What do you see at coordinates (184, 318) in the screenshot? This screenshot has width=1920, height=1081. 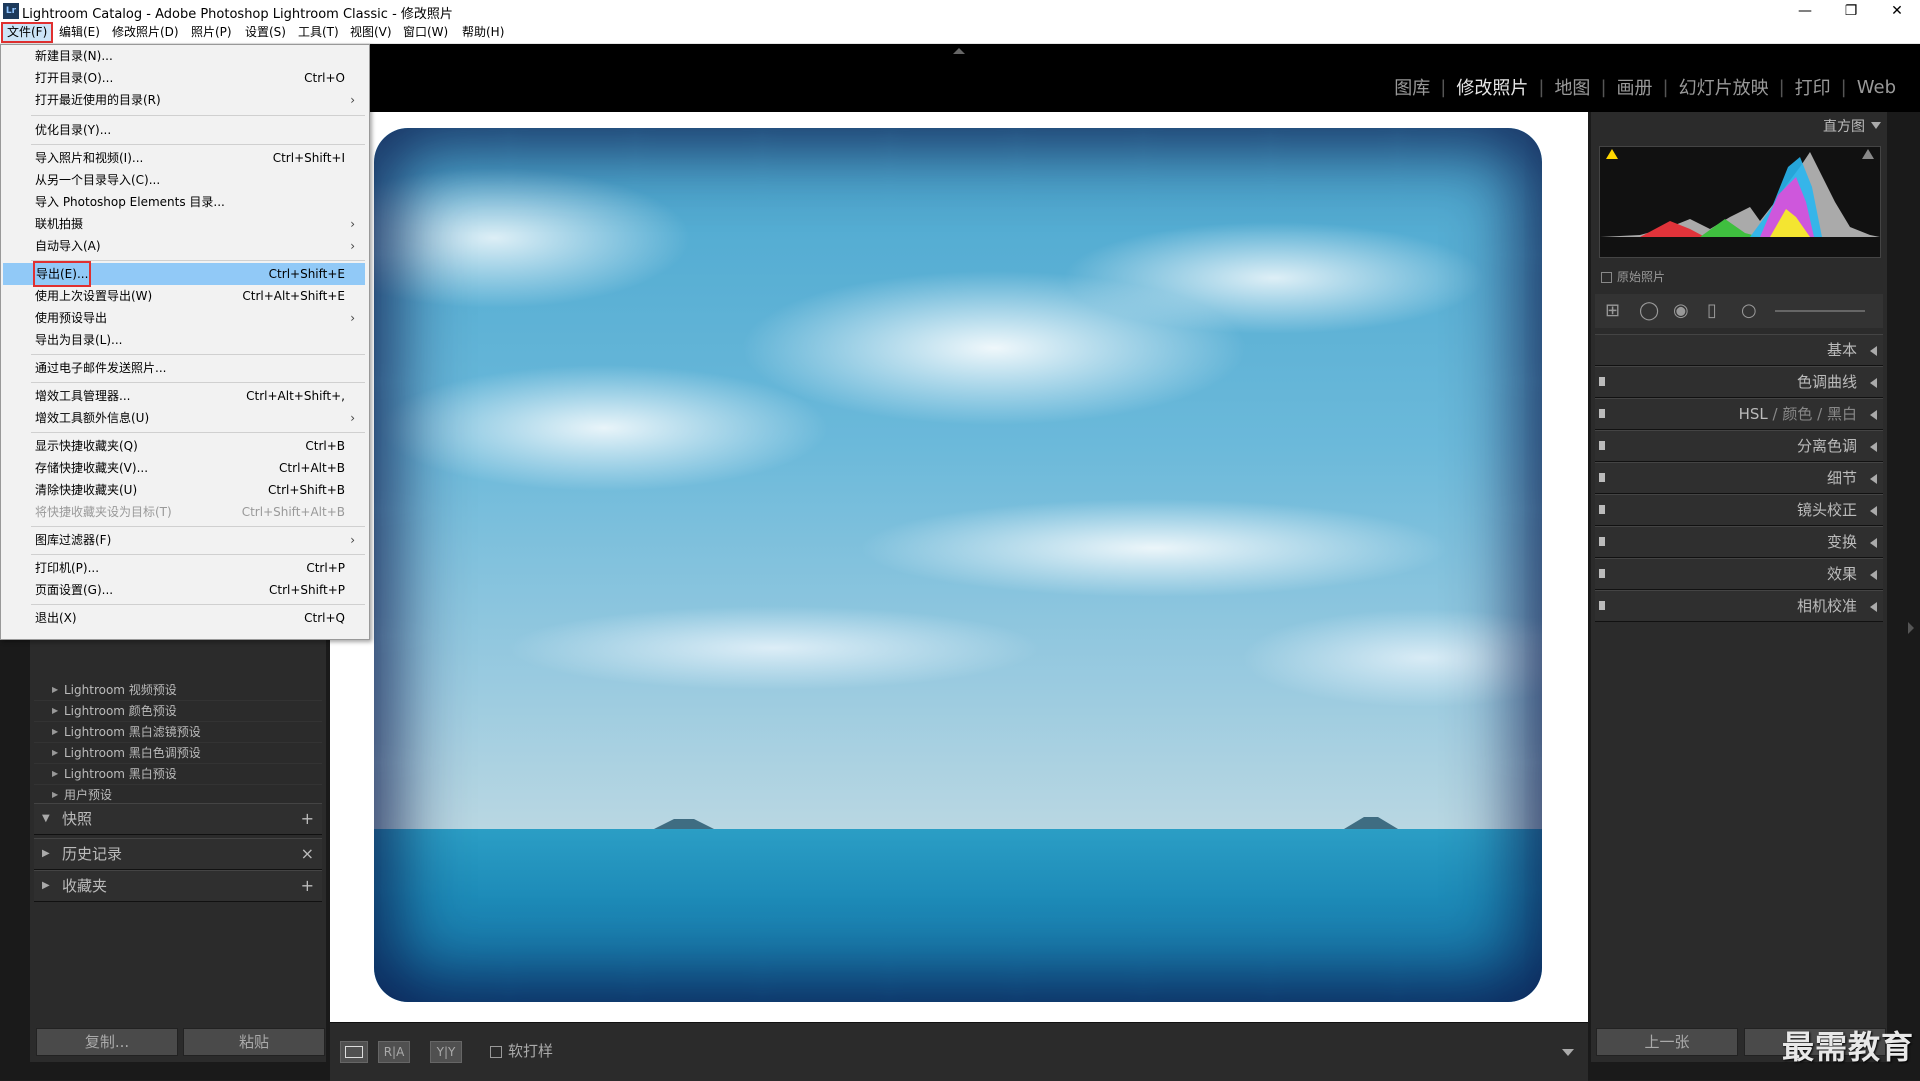 I see `menu-item-export-preset: 使用预设导出 ›` at bounding box center [184, 318].